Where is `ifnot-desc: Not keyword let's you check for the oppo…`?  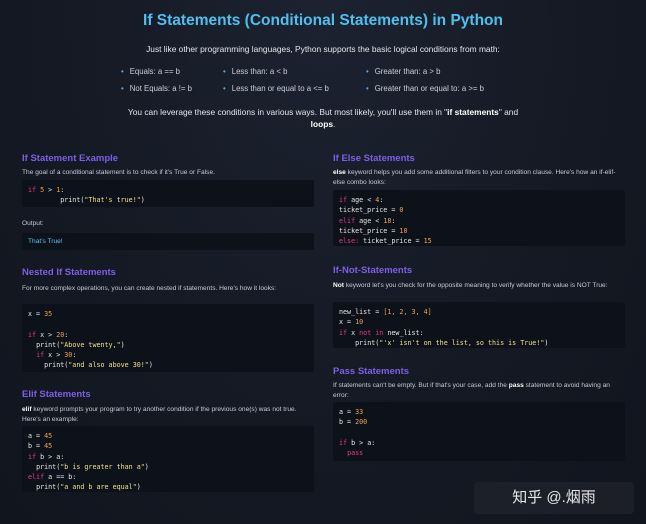 ifnot-desc: Not keyword let's you check for the oppo… is located at coordinates (478, 286).